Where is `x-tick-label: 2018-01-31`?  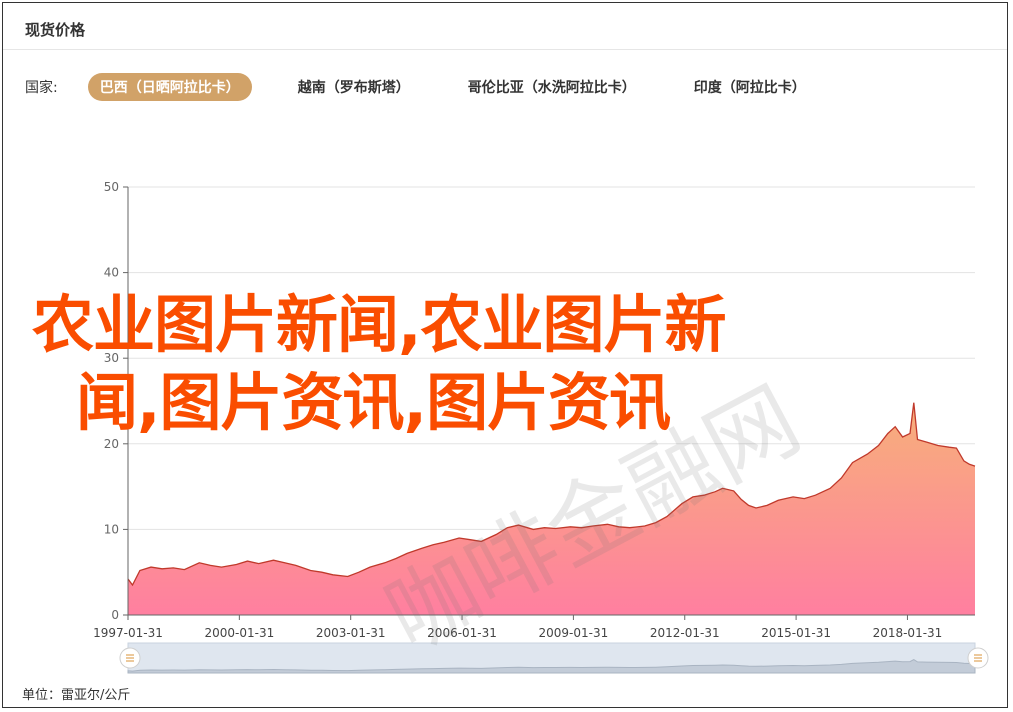 x-tick-label: 2018-01-31 is located at coordinates (908, 633).